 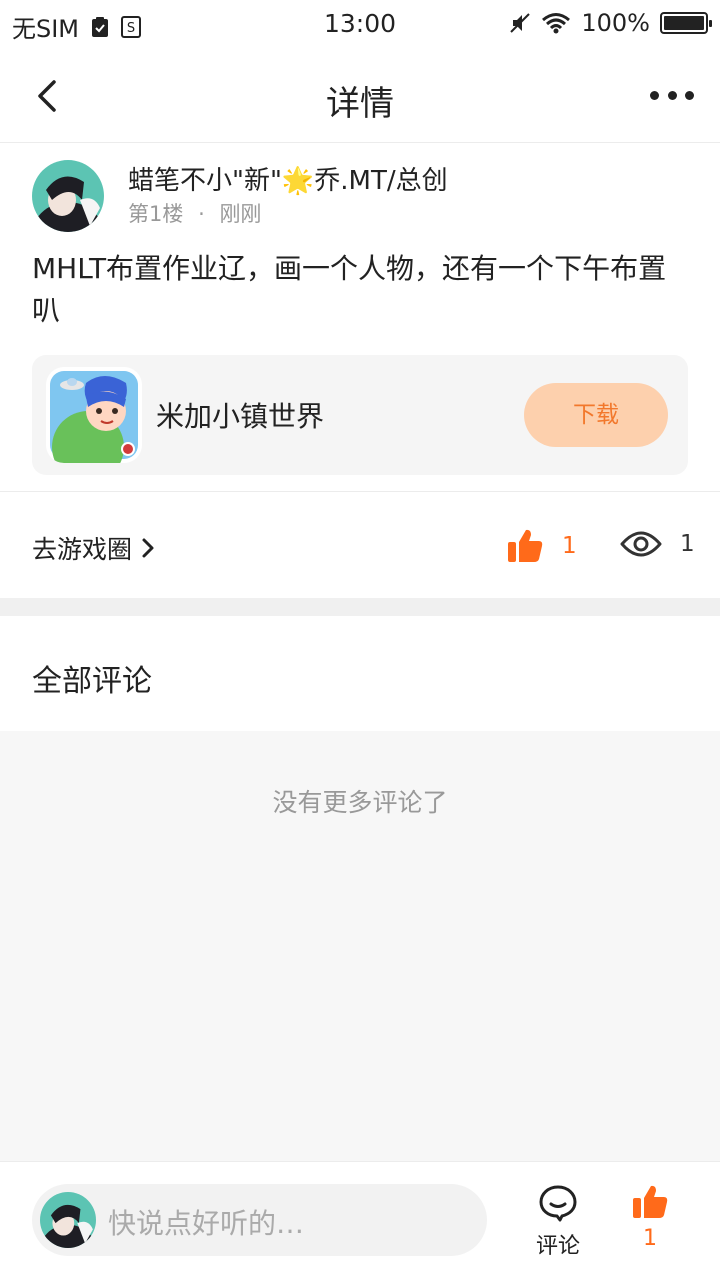 I want to click on post-header: 蜡笔不小"新"🌟乔.MT/总创 第1楼 · 刚刚, so click(x=362, y=196).